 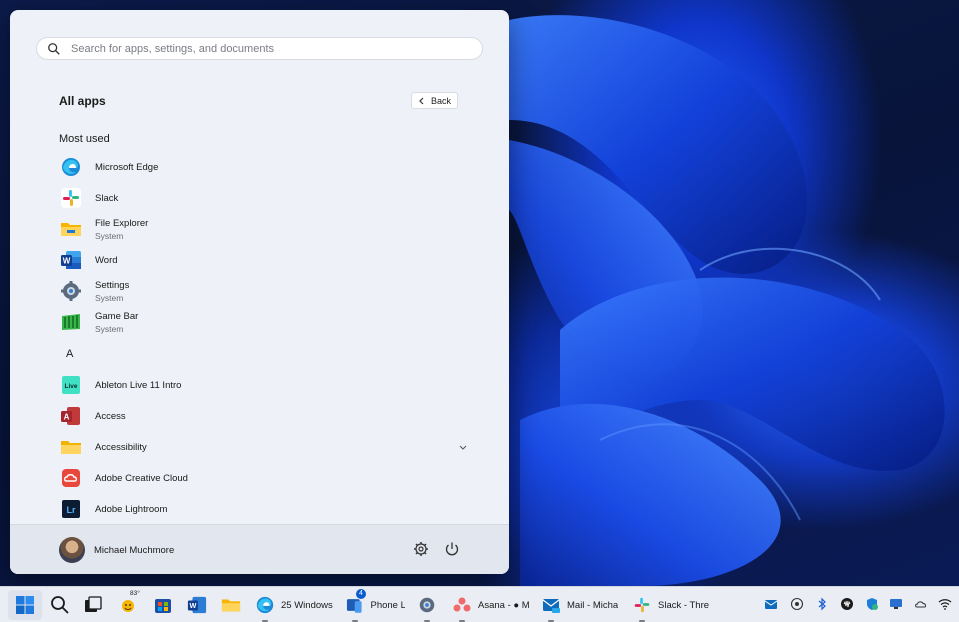 I want to click on user-account-button: Michael Muchmore, so click(x=116, y=550).